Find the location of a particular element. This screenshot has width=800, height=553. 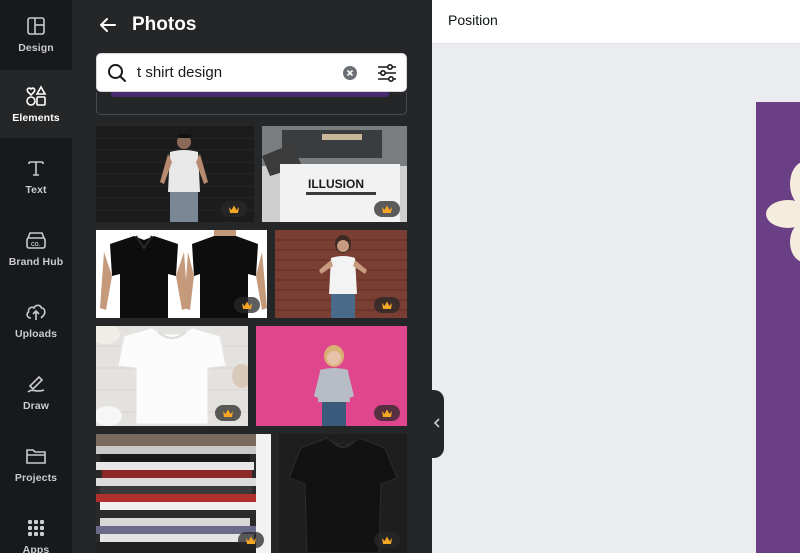

filter-pill-row is located at coordinates (251, 103).